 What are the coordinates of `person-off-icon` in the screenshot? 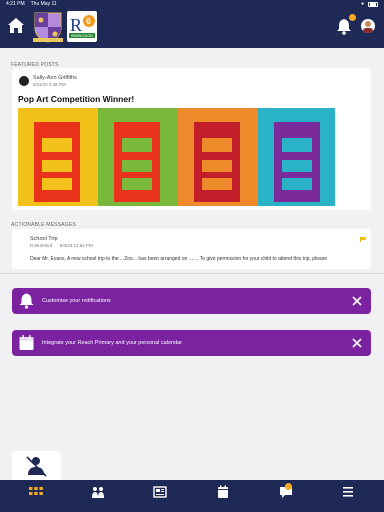 It's located at (36, 466).